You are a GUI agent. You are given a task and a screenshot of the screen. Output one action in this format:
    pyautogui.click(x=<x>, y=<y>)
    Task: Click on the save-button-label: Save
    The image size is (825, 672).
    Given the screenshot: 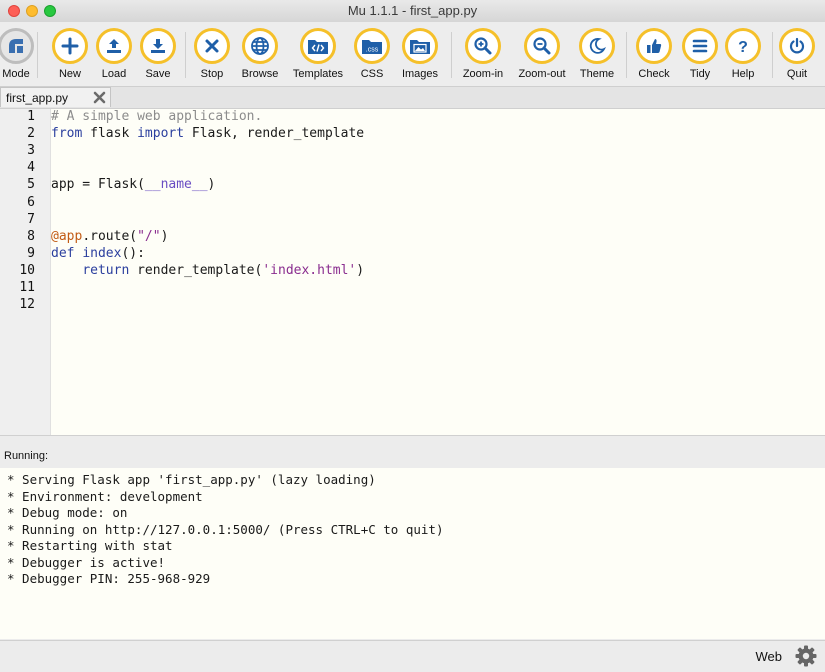 What is the action you would take?
    pyautogui.click(x=158, y=74)
    